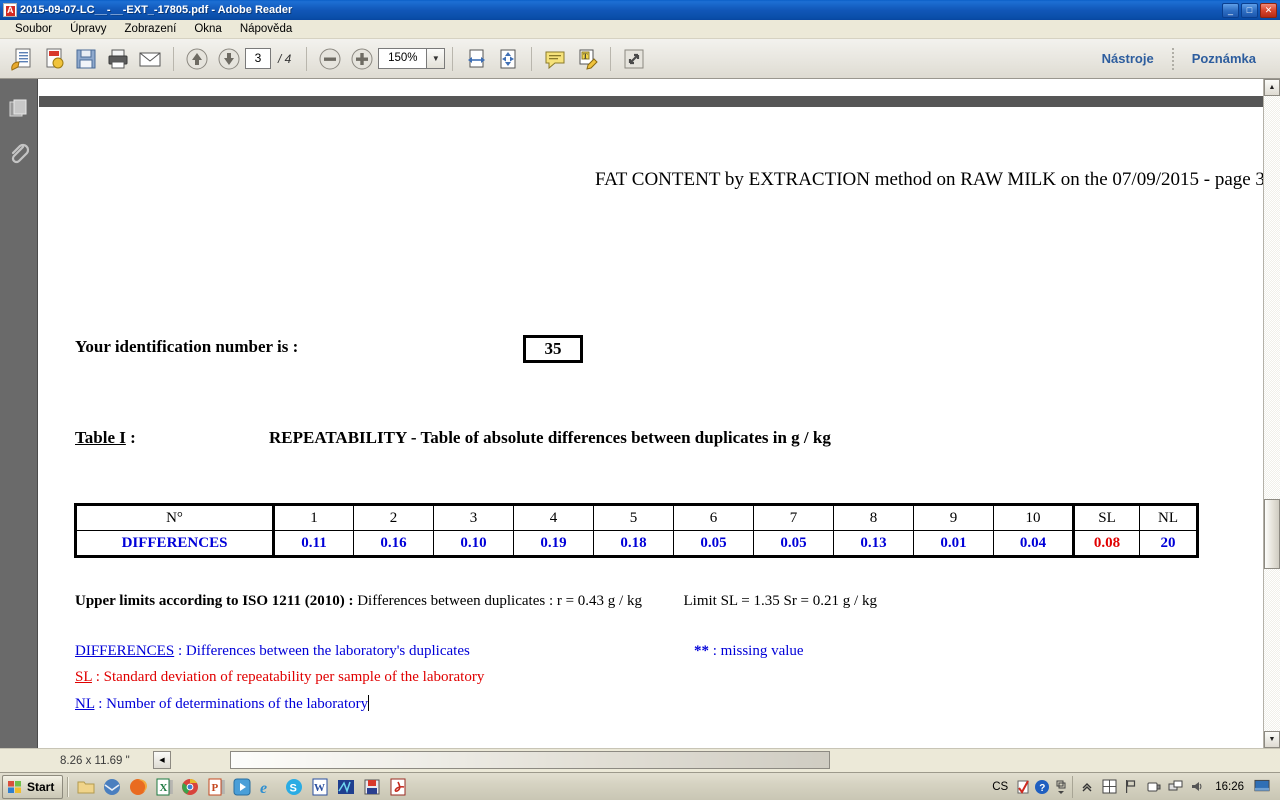  What do you see at coordinates (1197, 787) in the screenshot?
I see `volume-icon` at bounding box center [1197, 787].